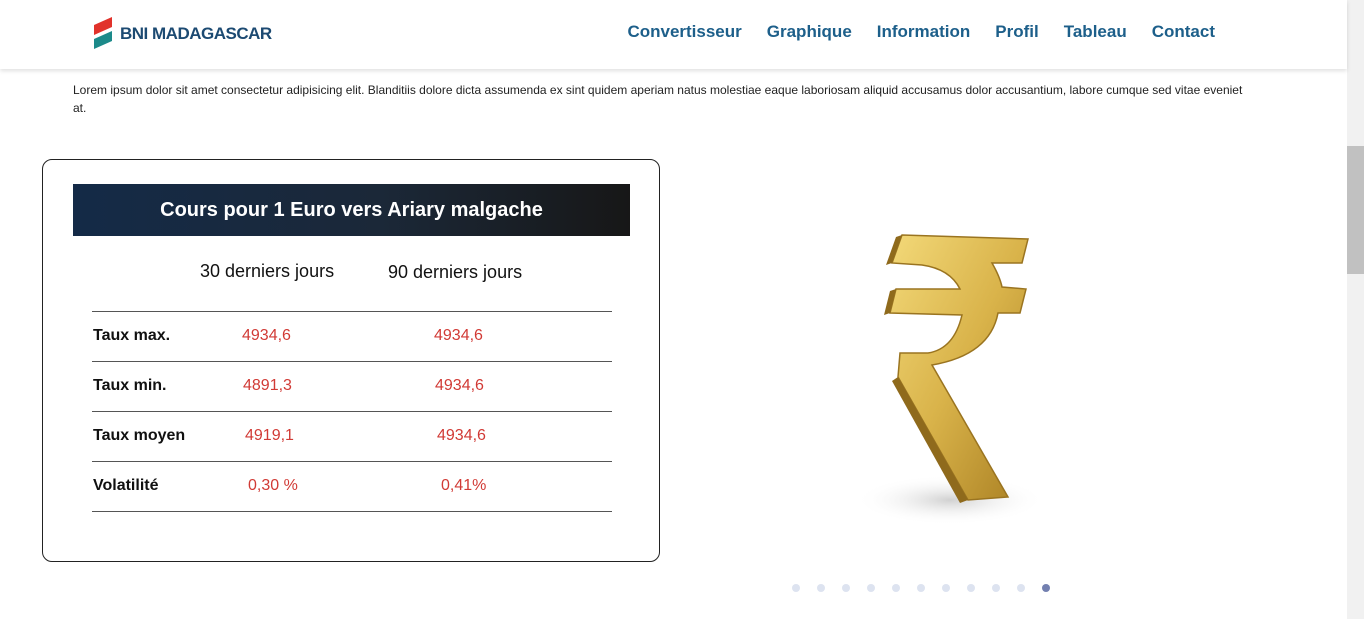 The height and width of the screenshot is (619, 1364). Describe the element at coordinates (267, 385) in the screenshot. I see `rate-value-30: 4891,3` at that location.